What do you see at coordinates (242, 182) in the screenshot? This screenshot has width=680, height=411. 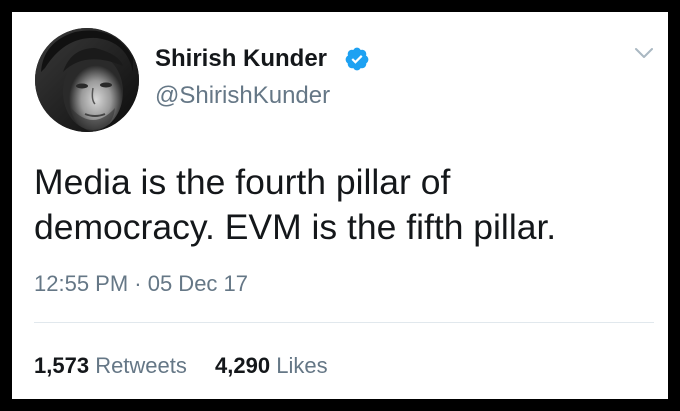 I see `tweet-text-line: Media is the fourth pillar of` at bounding box center [242, 182].